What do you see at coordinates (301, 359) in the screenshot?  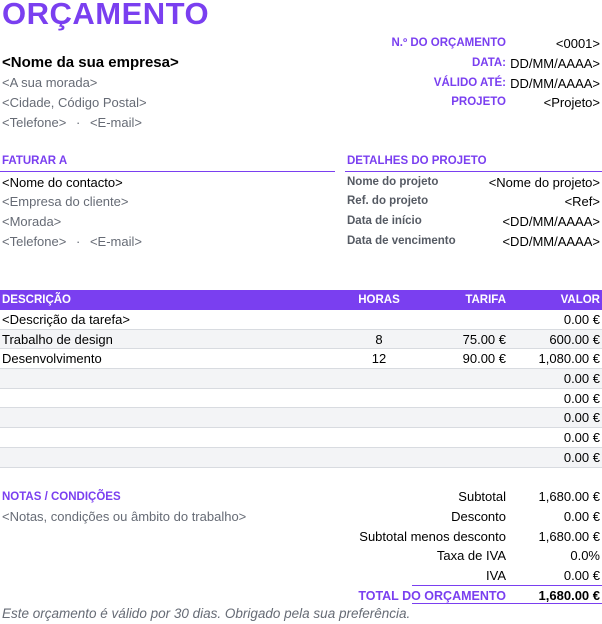 I see `table-row: Desenvolvimento 12 90.00 € 1,080.00 €` at bounding box center [301, 359].